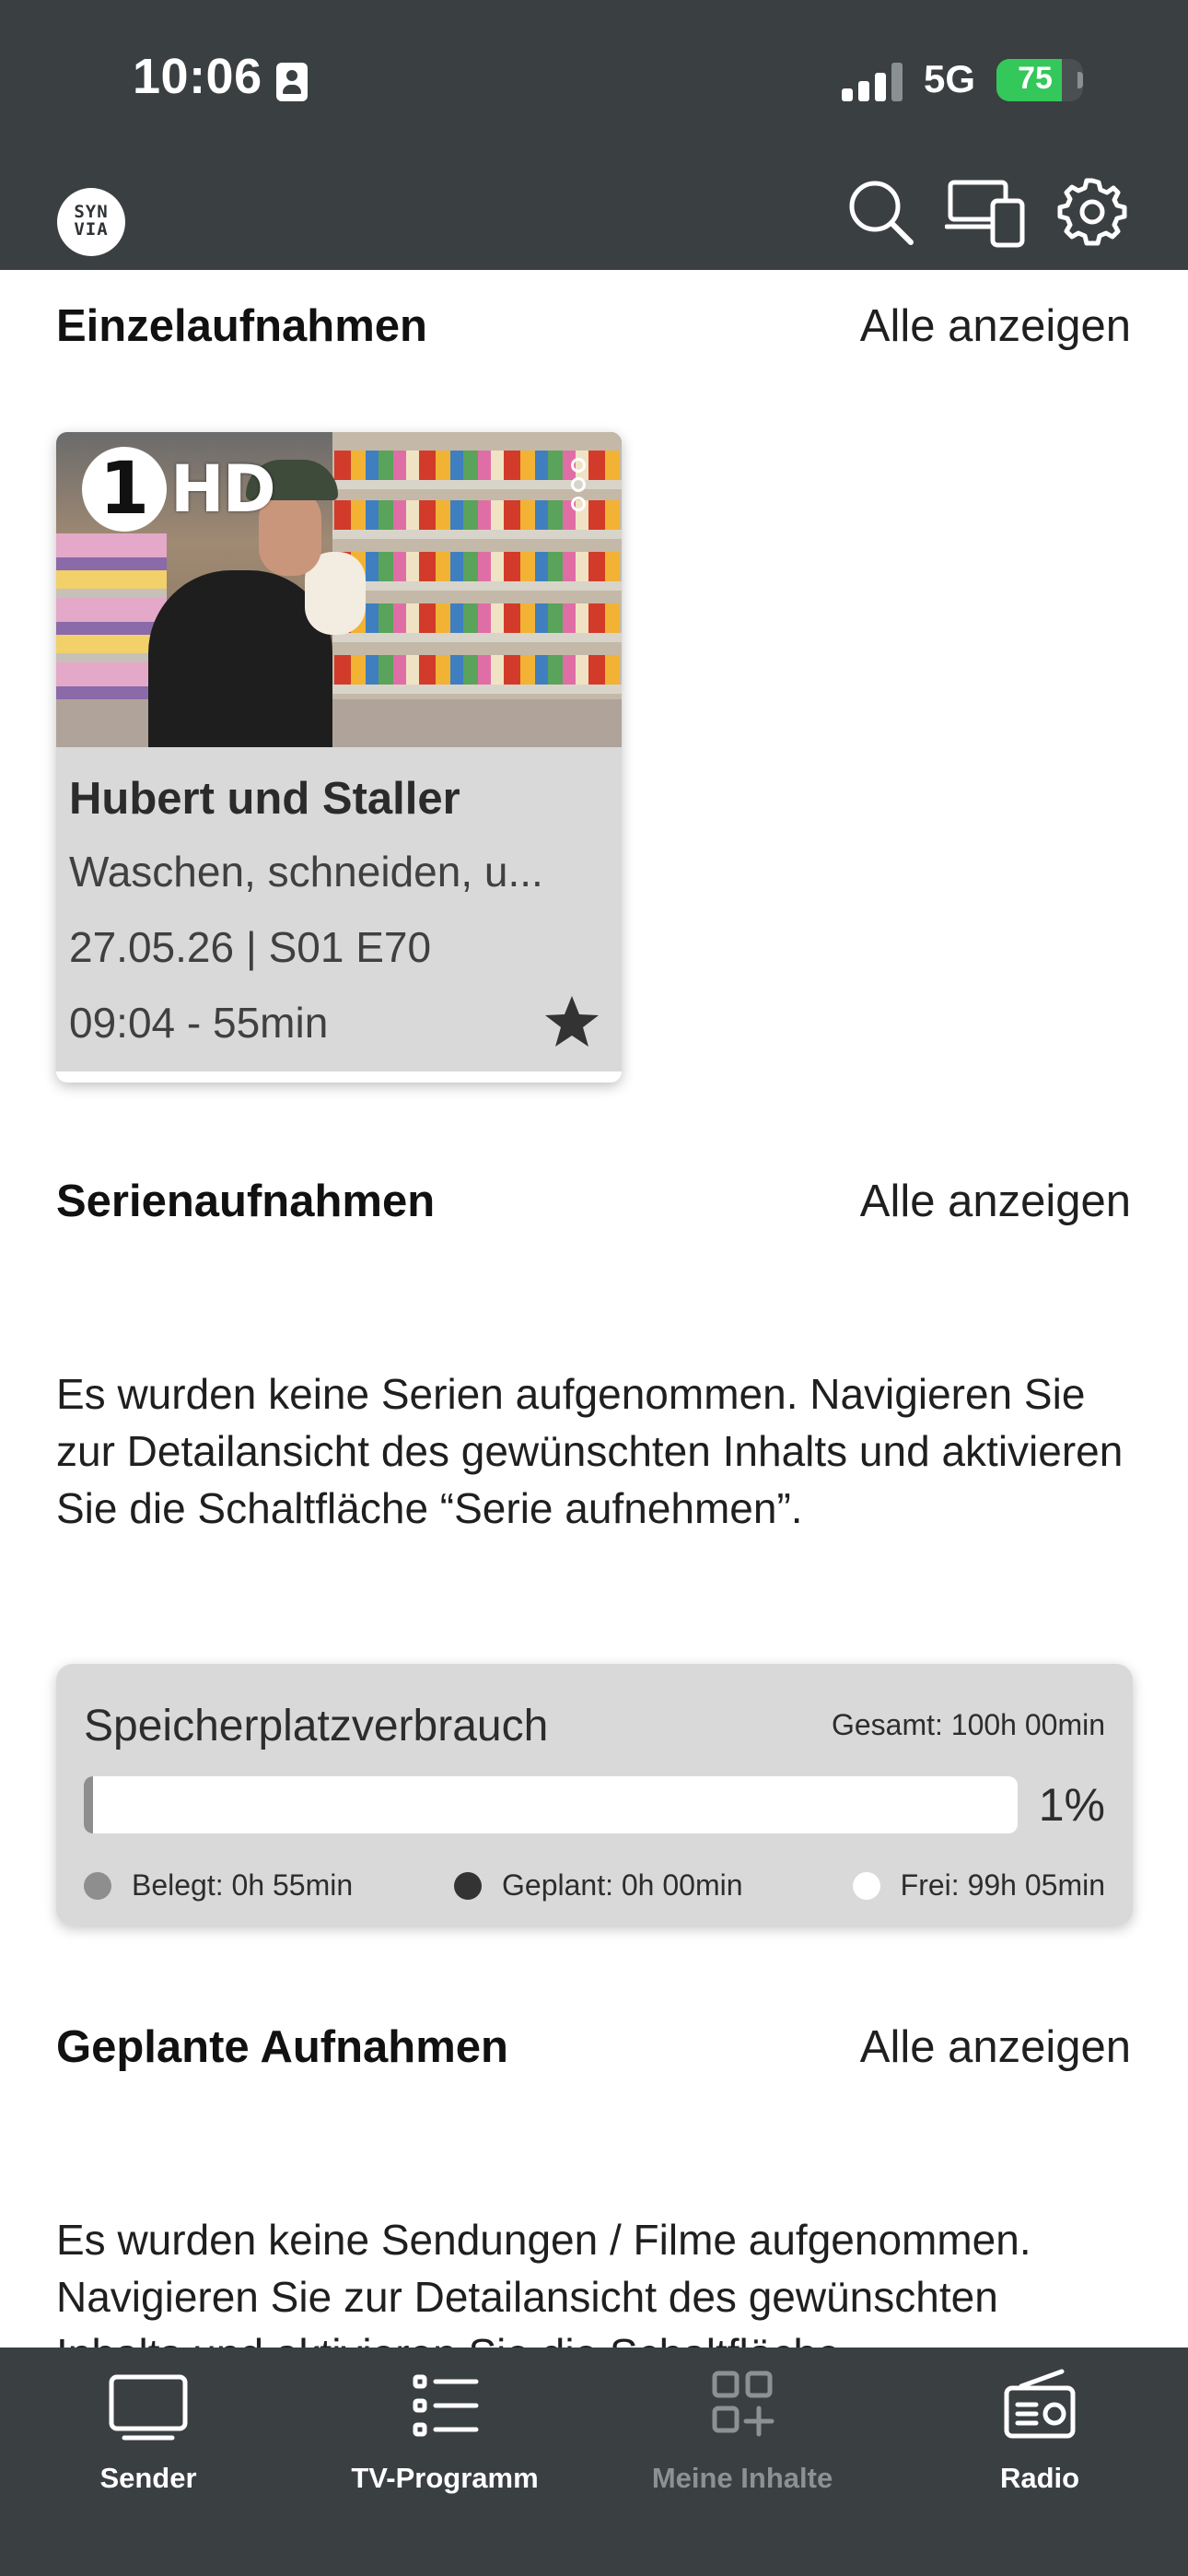 This screenshot has height=2576, width=1188. Describe the element at coordinates (468, 1885) in the screenshot. I see `planned-dot-icon` at that location.